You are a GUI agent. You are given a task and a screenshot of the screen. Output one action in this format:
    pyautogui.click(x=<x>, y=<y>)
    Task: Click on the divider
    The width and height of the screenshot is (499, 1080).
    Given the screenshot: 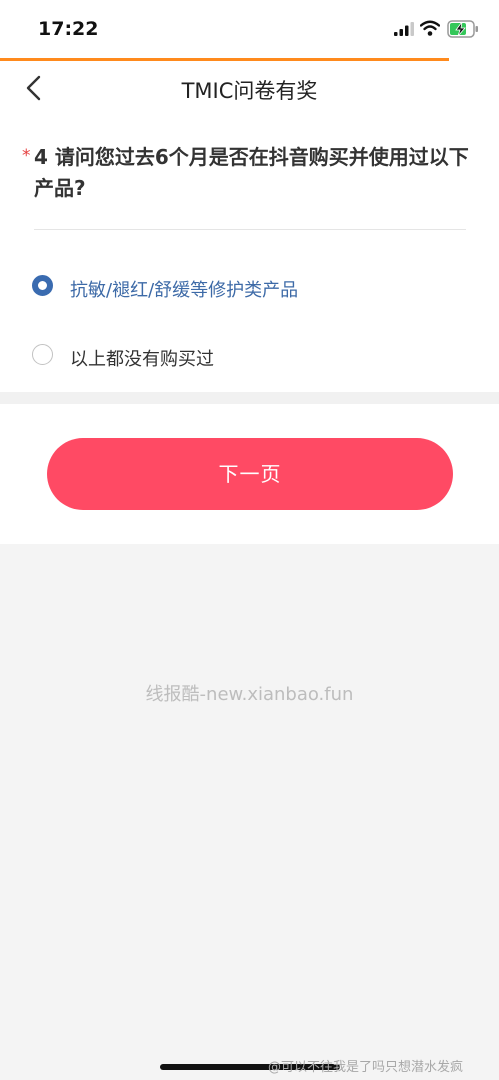 What is the action you would take?
    pyautogui.click(x=250, y=229)
    